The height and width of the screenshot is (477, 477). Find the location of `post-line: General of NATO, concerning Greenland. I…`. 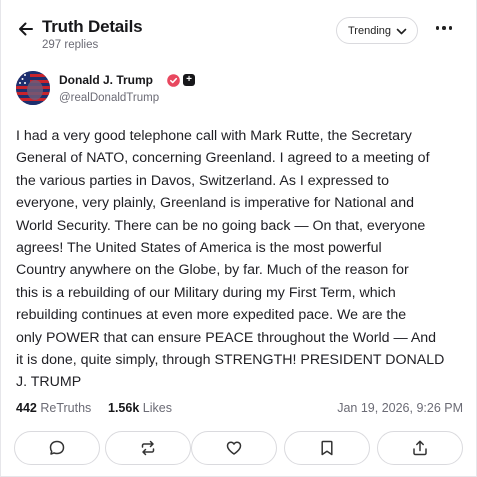

post-line: General of NATO, concerning Greenland. I… is located at coordinates (223, 158).